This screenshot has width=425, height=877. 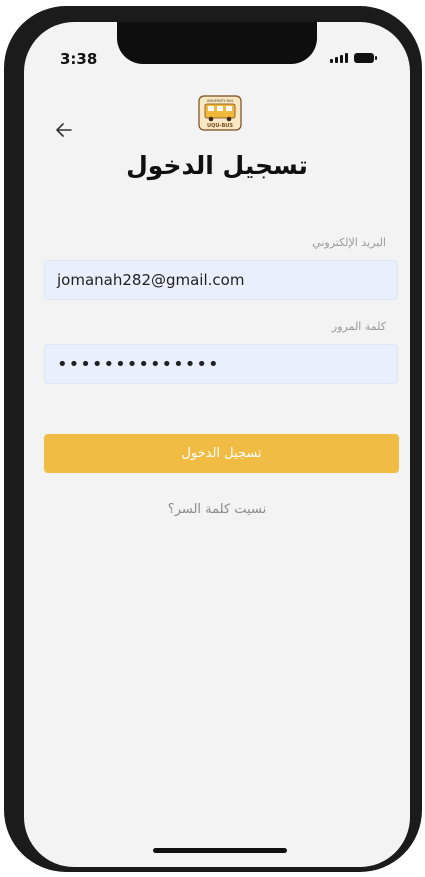 What do you see at coordinates (138, 364) in the screenshot?
I see `password-value: ••••••••••••••` at bounding box center [138, 364].